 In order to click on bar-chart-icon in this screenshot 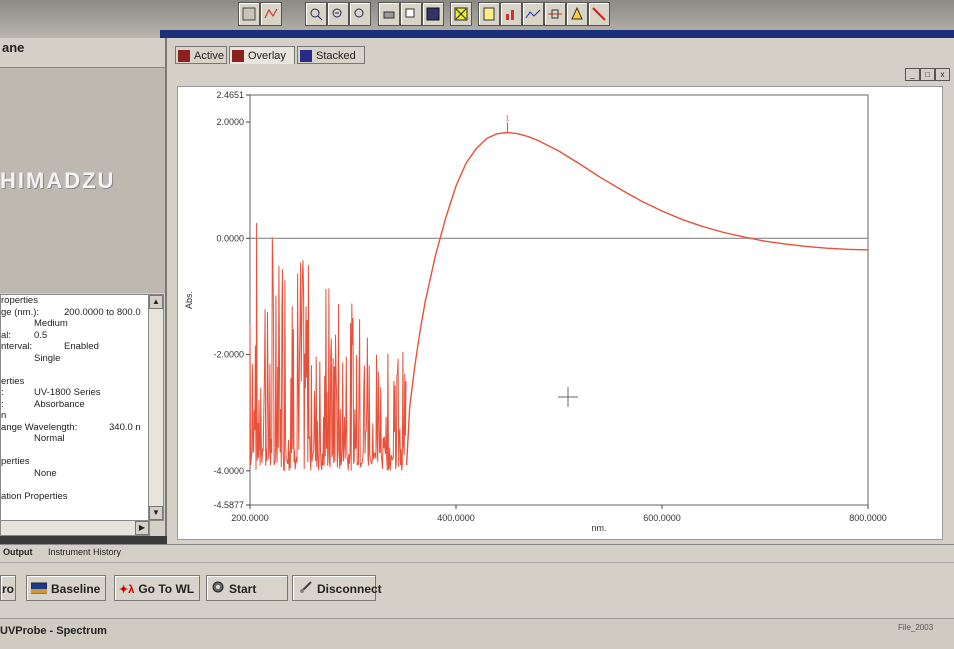, I will do `click(511, 14)`.